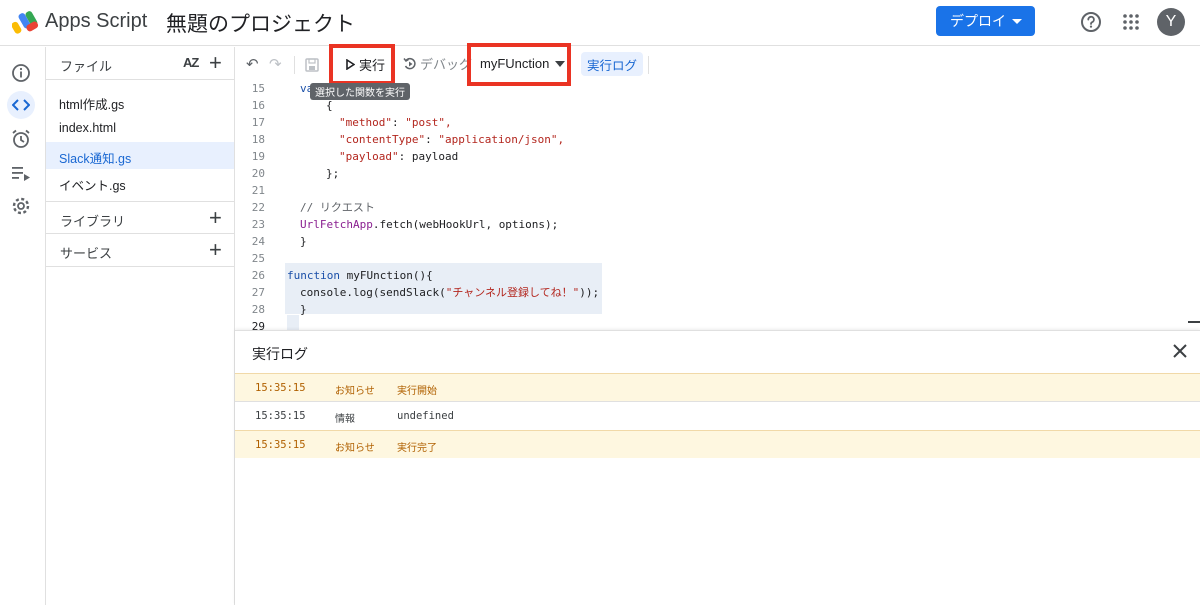 The image size is (1200, 605). What do you see at coordinates (275, 64) in the screenshot?
I see `redo-icon: ↷` at bounding box center [275, 64].